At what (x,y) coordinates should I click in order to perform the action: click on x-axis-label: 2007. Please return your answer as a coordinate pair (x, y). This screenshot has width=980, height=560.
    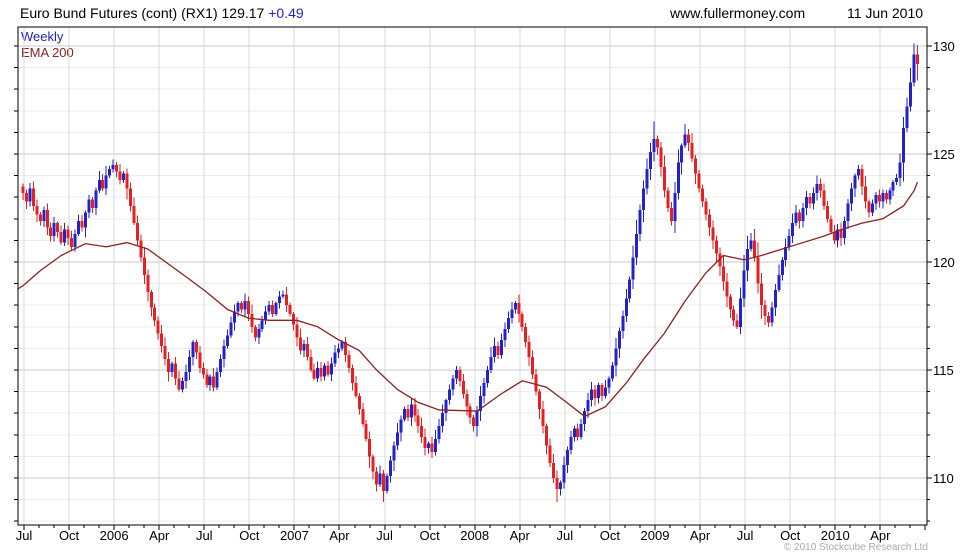
    Looking at the image, I should click on (294, 535).